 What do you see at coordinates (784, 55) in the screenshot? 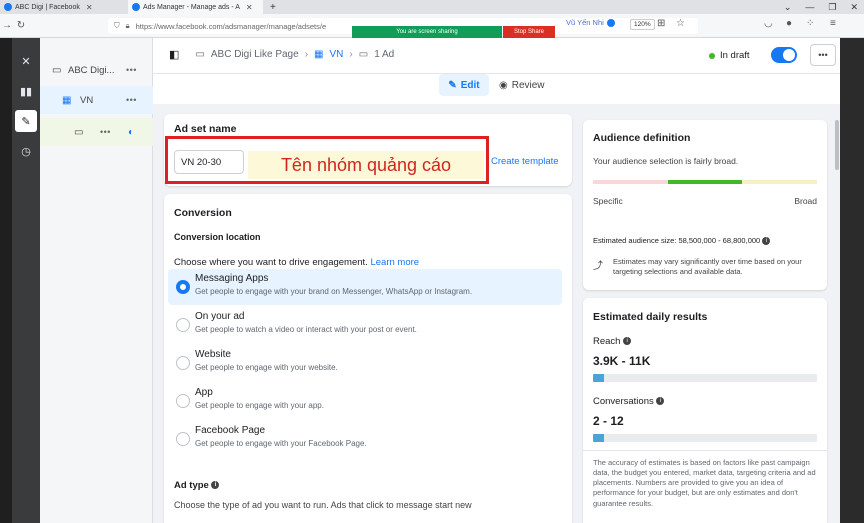
I see `adset-toggle` at bounding box center [784, 55].